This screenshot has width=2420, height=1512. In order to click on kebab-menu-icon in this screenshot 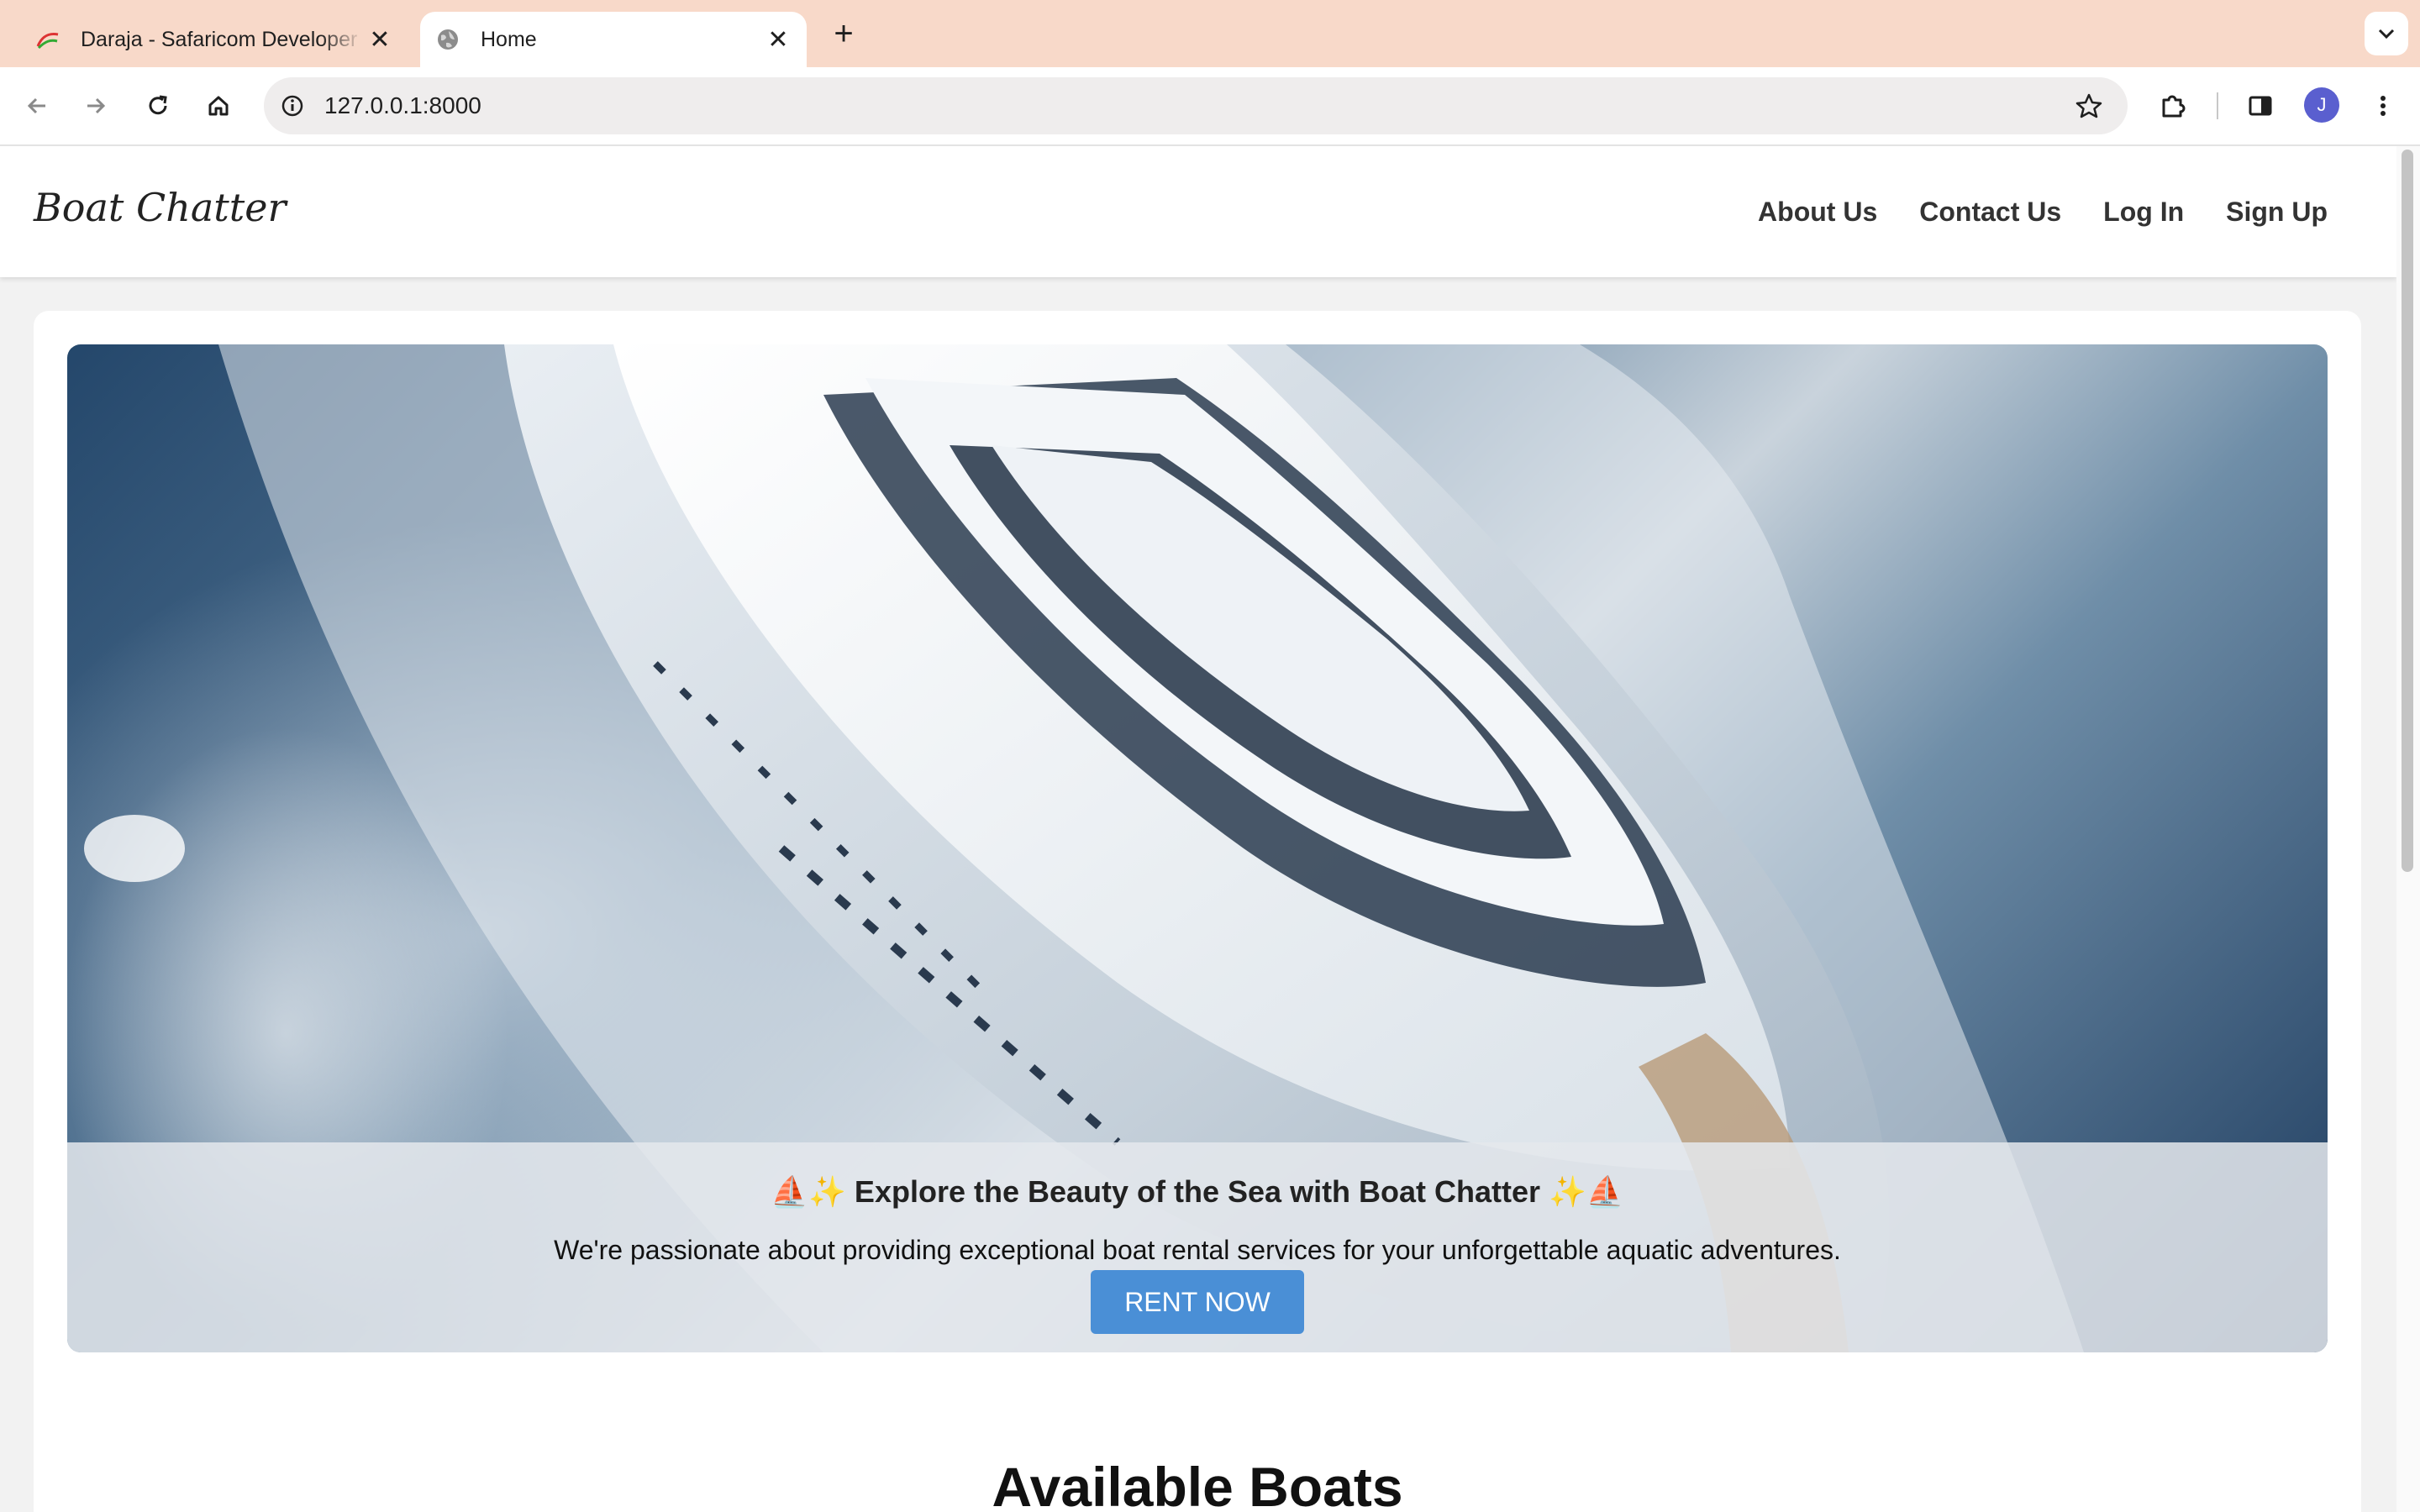, I will do `click(2384, 106)`.